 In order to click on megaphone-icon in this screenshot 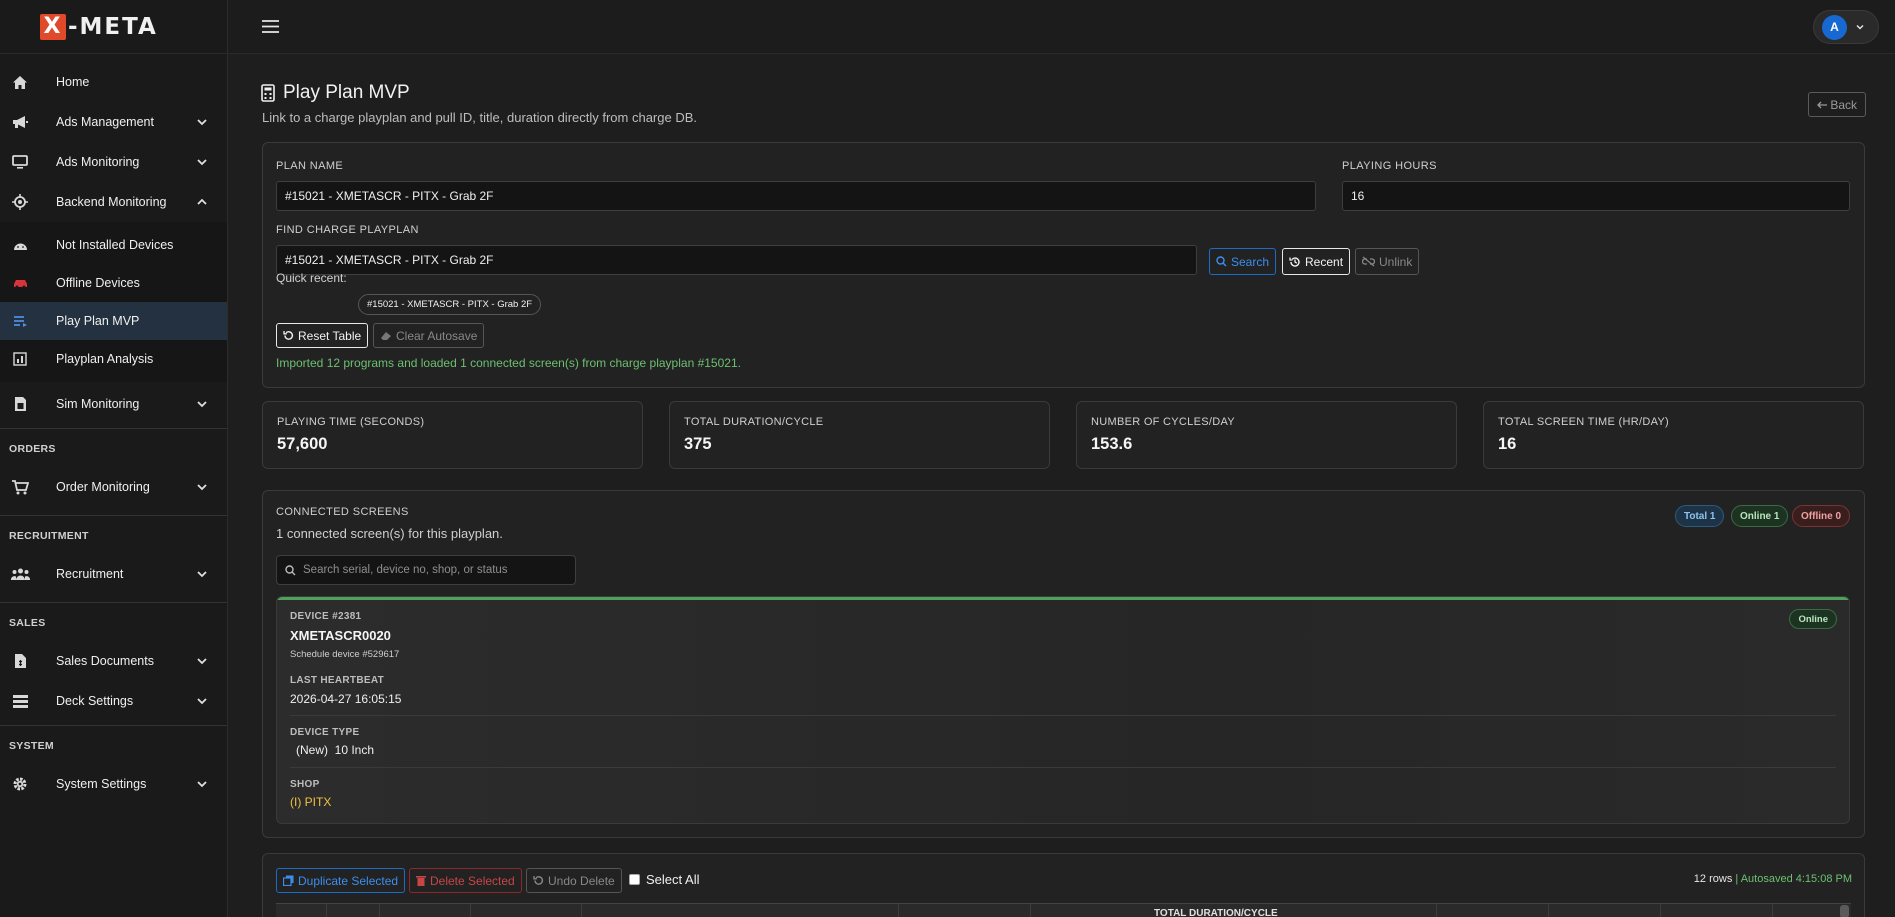, I will do `click(20, 122)`.